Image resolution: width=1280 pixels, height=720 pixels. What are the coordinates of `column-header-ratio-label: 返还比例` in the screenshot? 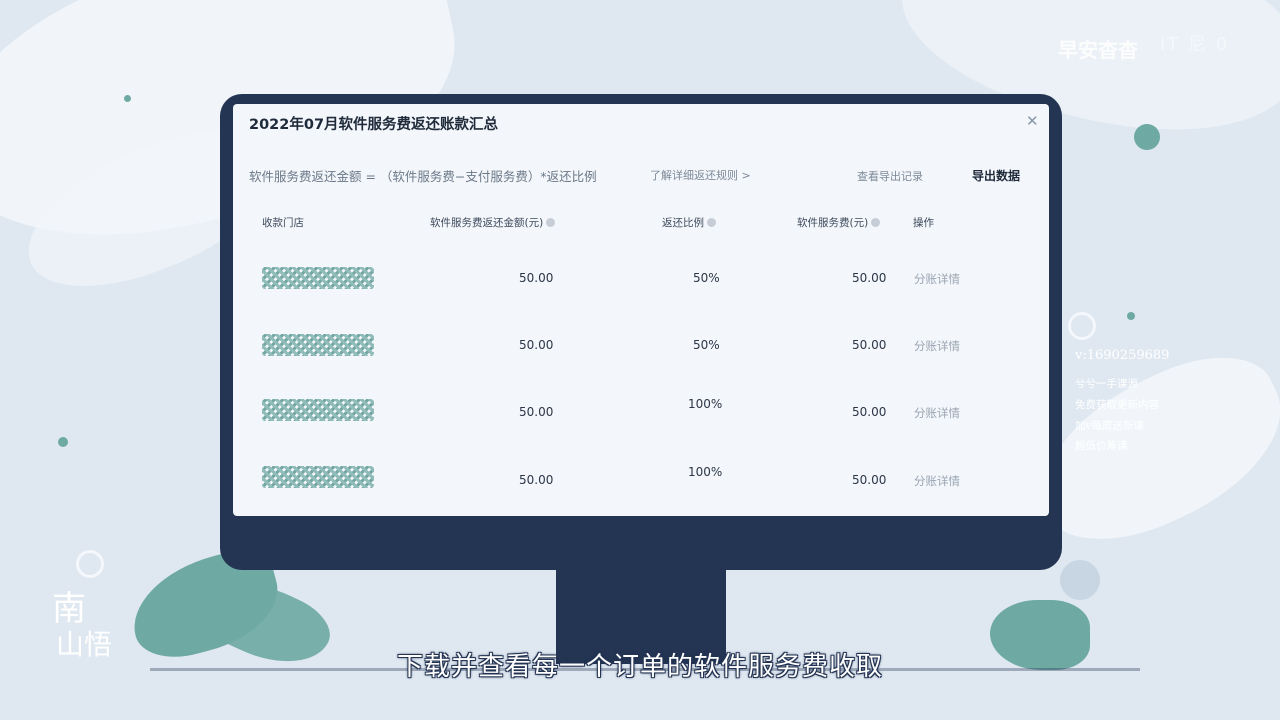 It's located at (683, 223).